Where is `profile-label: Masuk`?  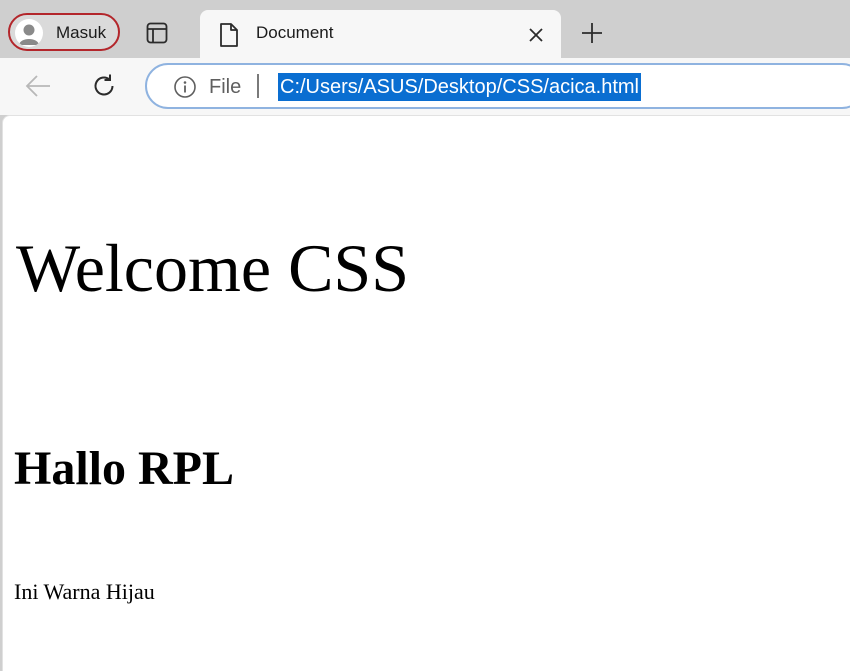 profile-label: Masuk is located at coordinates (81, 32).